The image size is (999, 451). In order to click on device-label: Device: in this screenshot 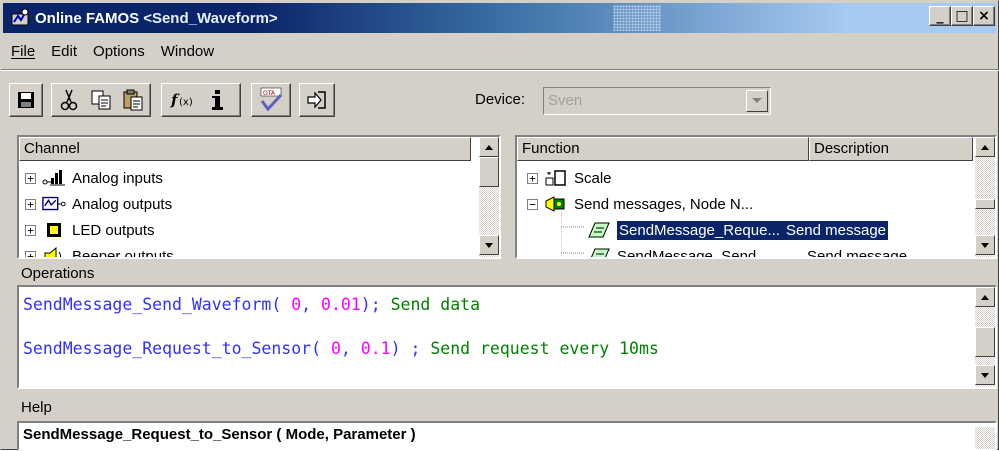, I will do `click(500, 99)`.